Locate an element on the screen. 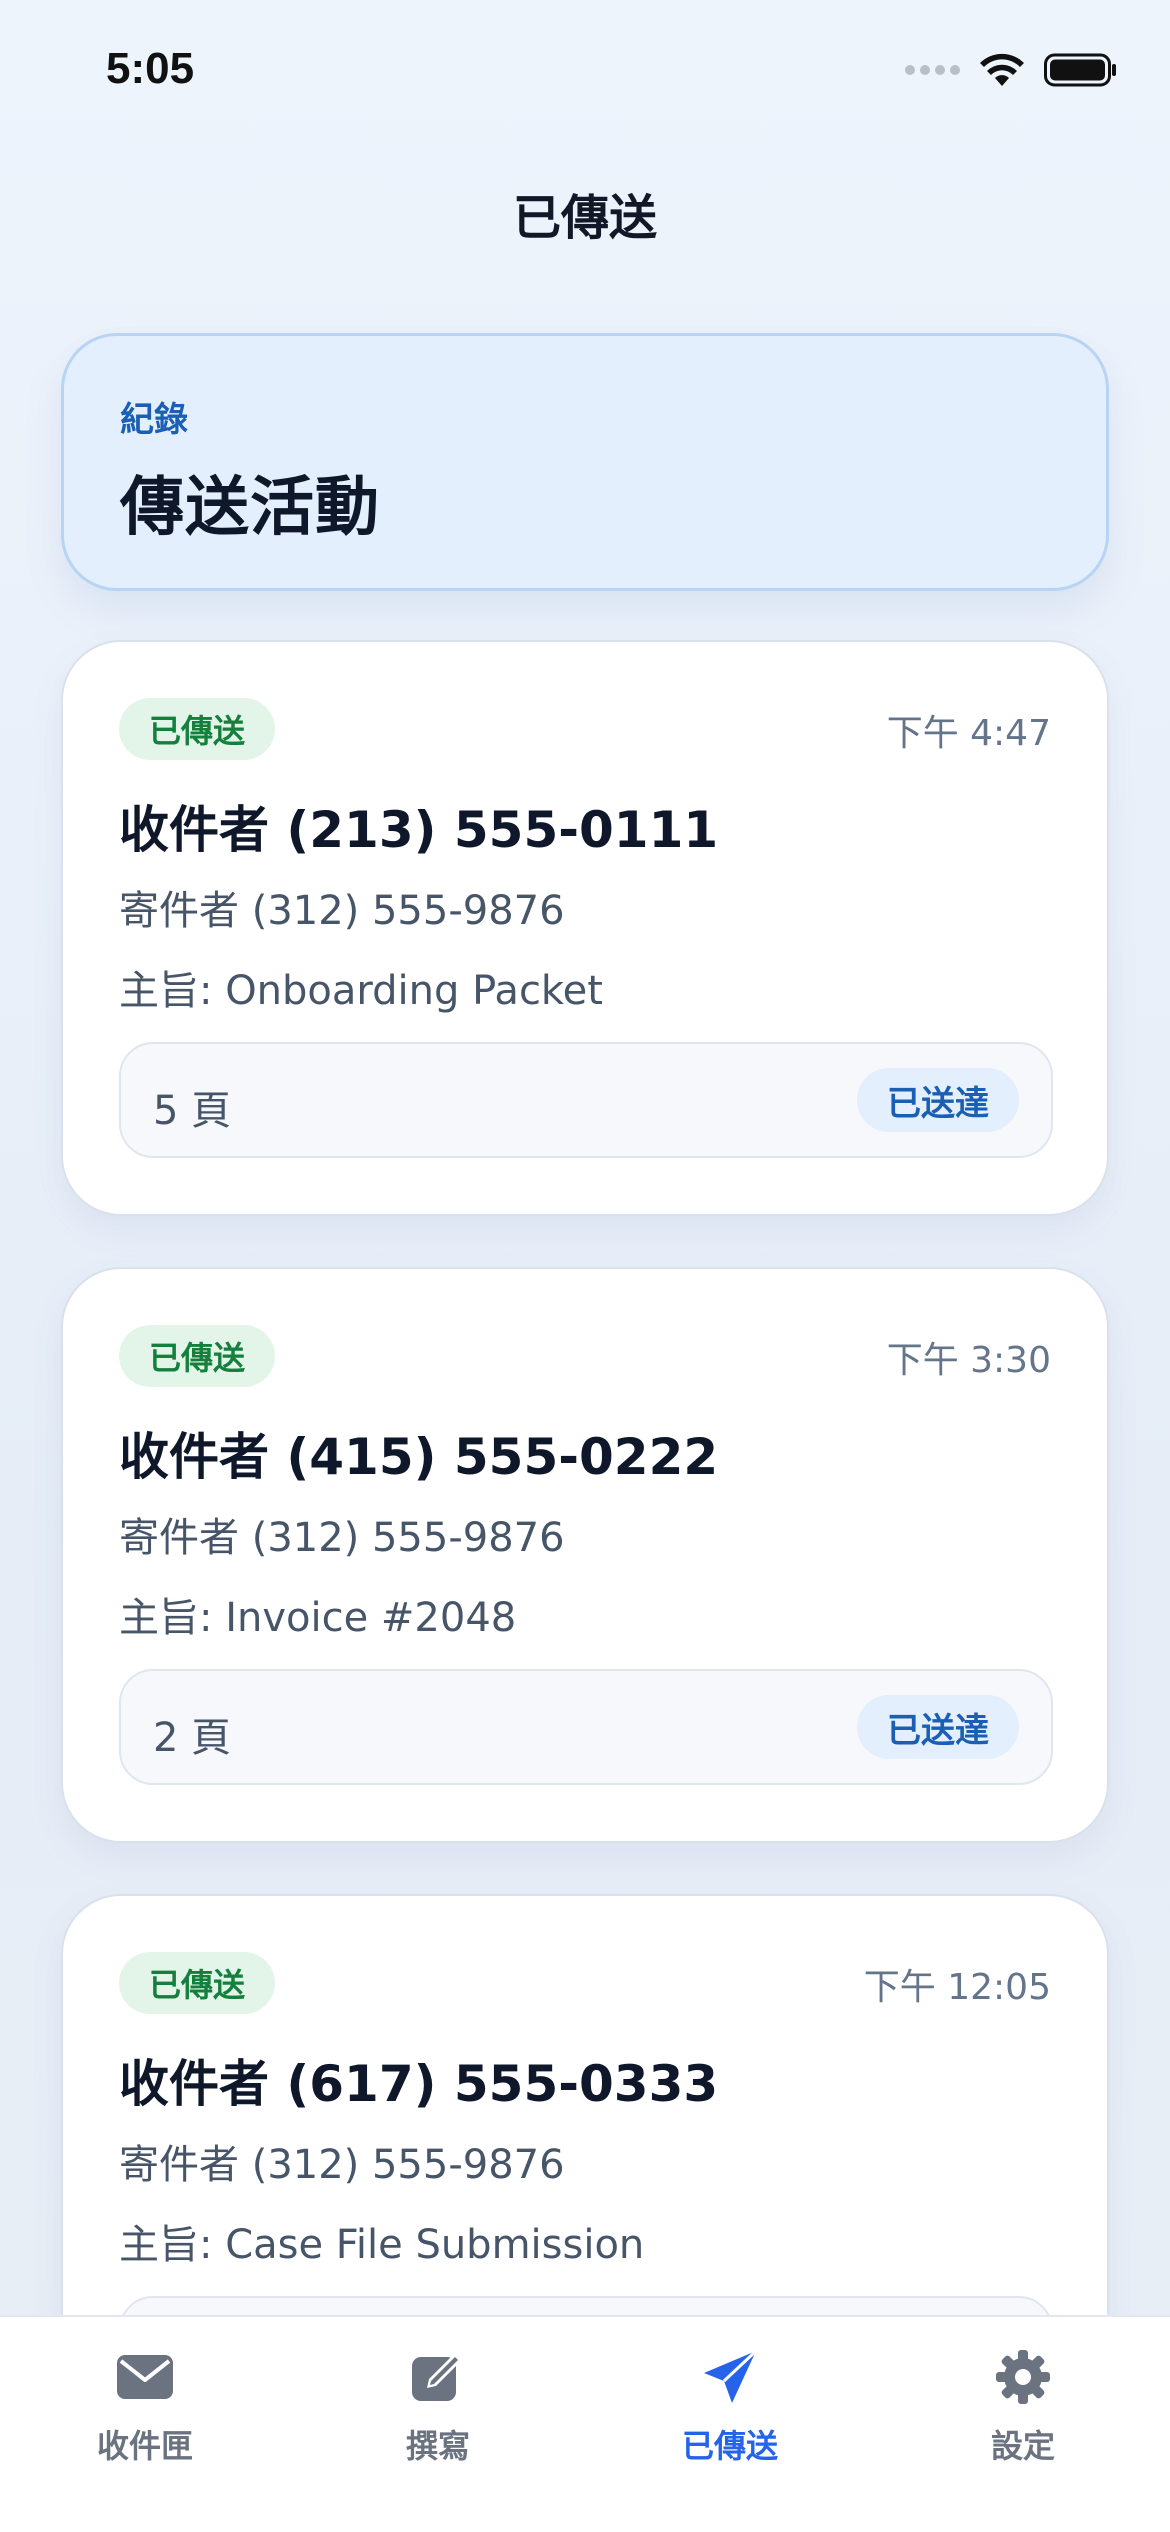 This screenshot has height=2532, width=1170. header-eyebrow: 紀錄 is located at coordinates (154, 420).